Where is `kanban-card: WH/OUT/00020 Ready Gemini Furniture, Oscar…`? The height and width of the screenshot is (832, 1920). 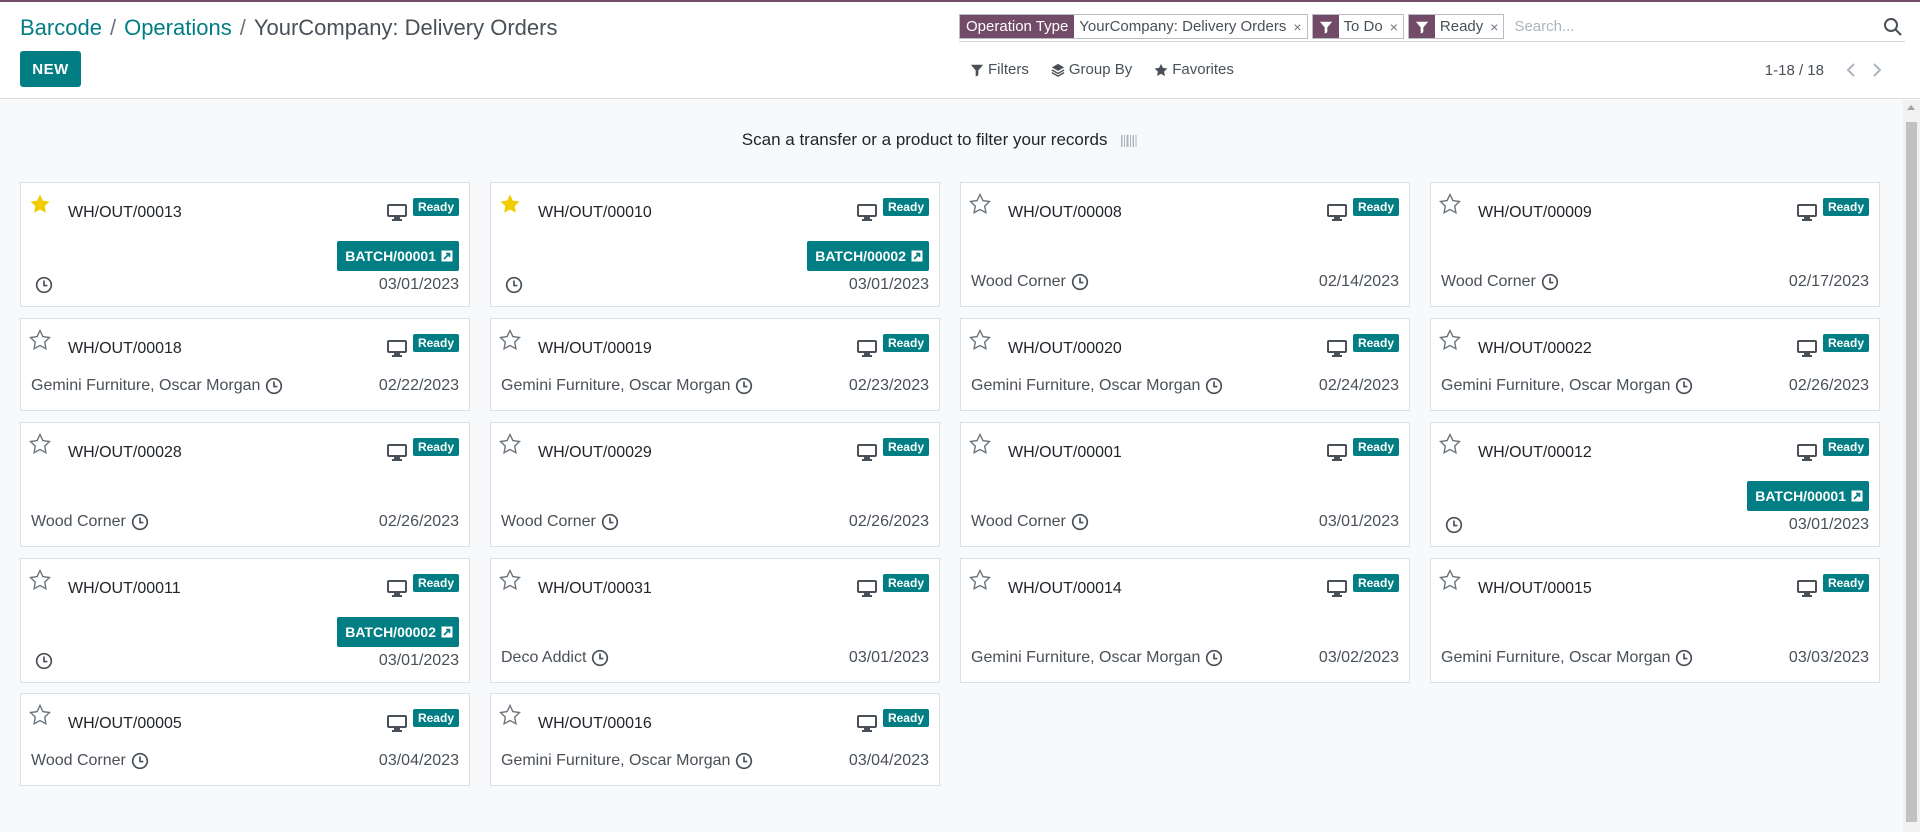 kanban-card: WH/OUT/00020 Ready Gemini Furniture, Oscar… is located at coordinates (1185, 364).